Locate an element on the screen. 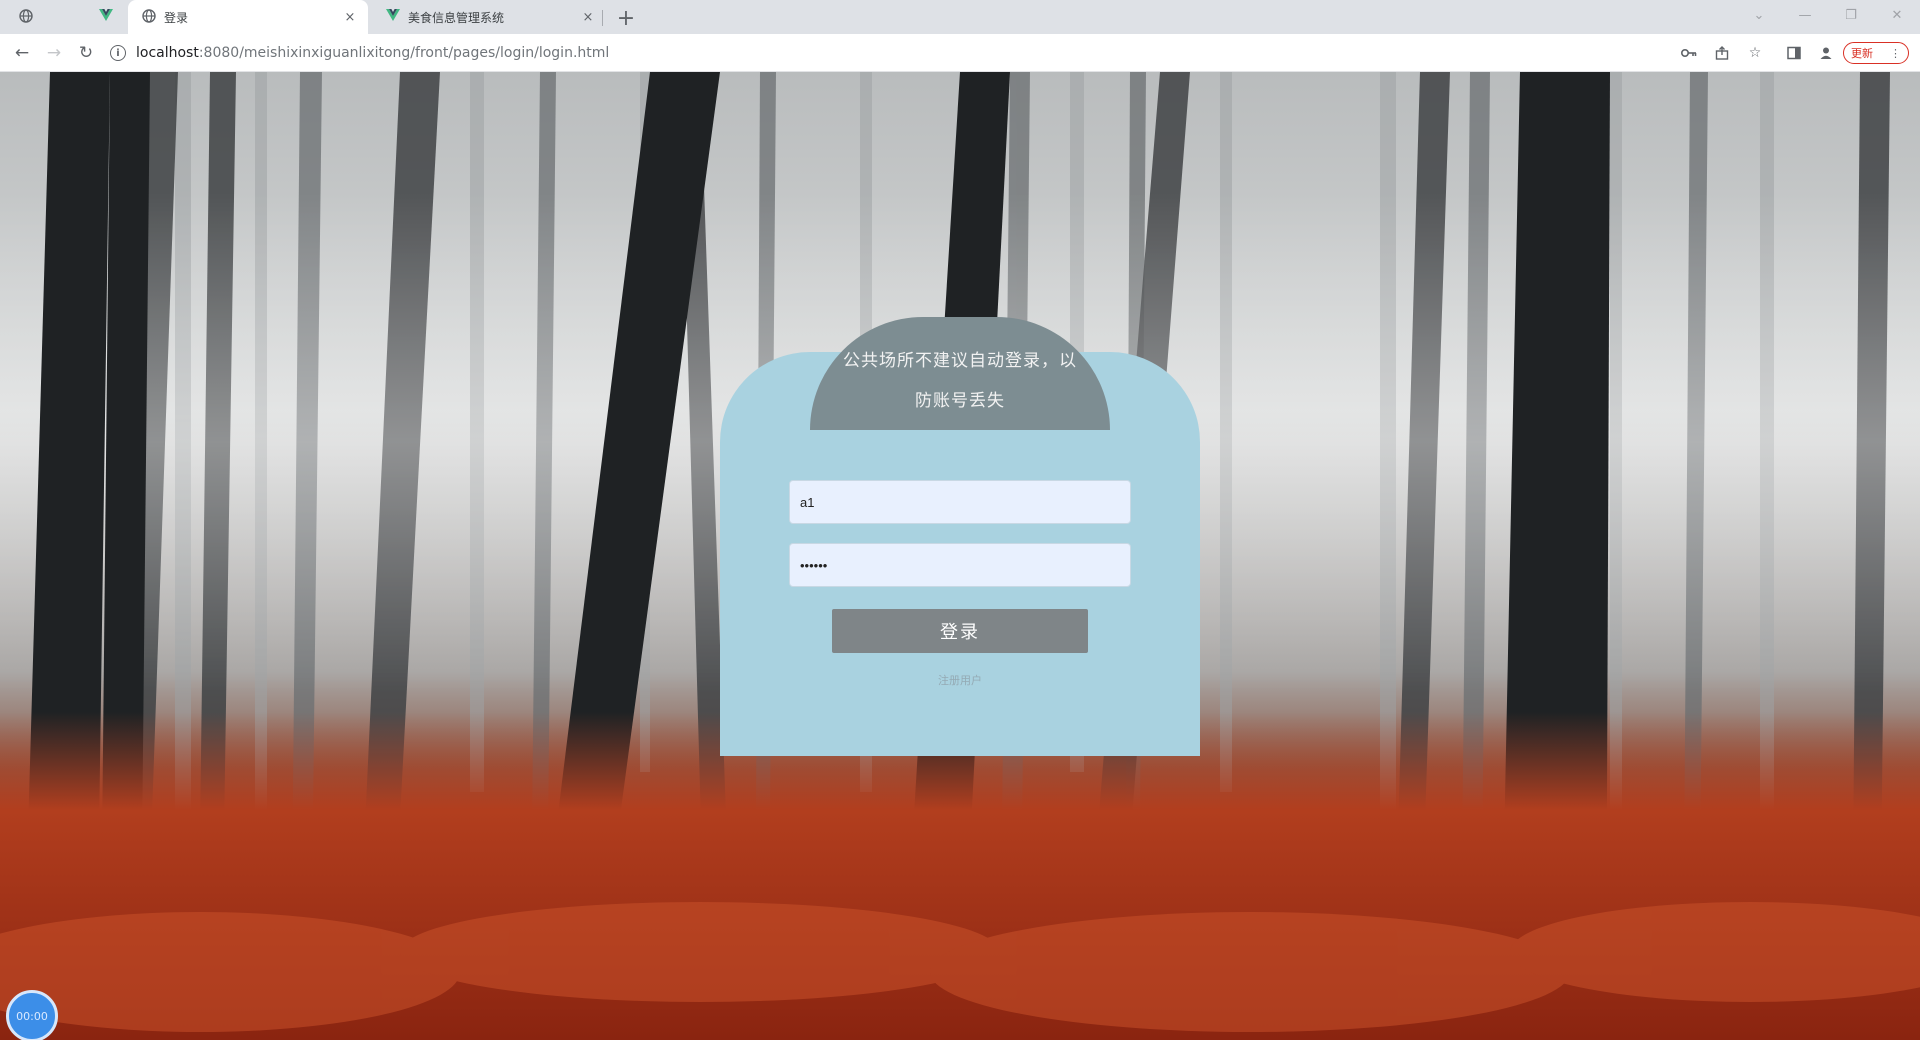 This screenshot has width=1920, height=1040. tab-food-system: 美食信息管理系统 × is located at coordinates (489, 17).